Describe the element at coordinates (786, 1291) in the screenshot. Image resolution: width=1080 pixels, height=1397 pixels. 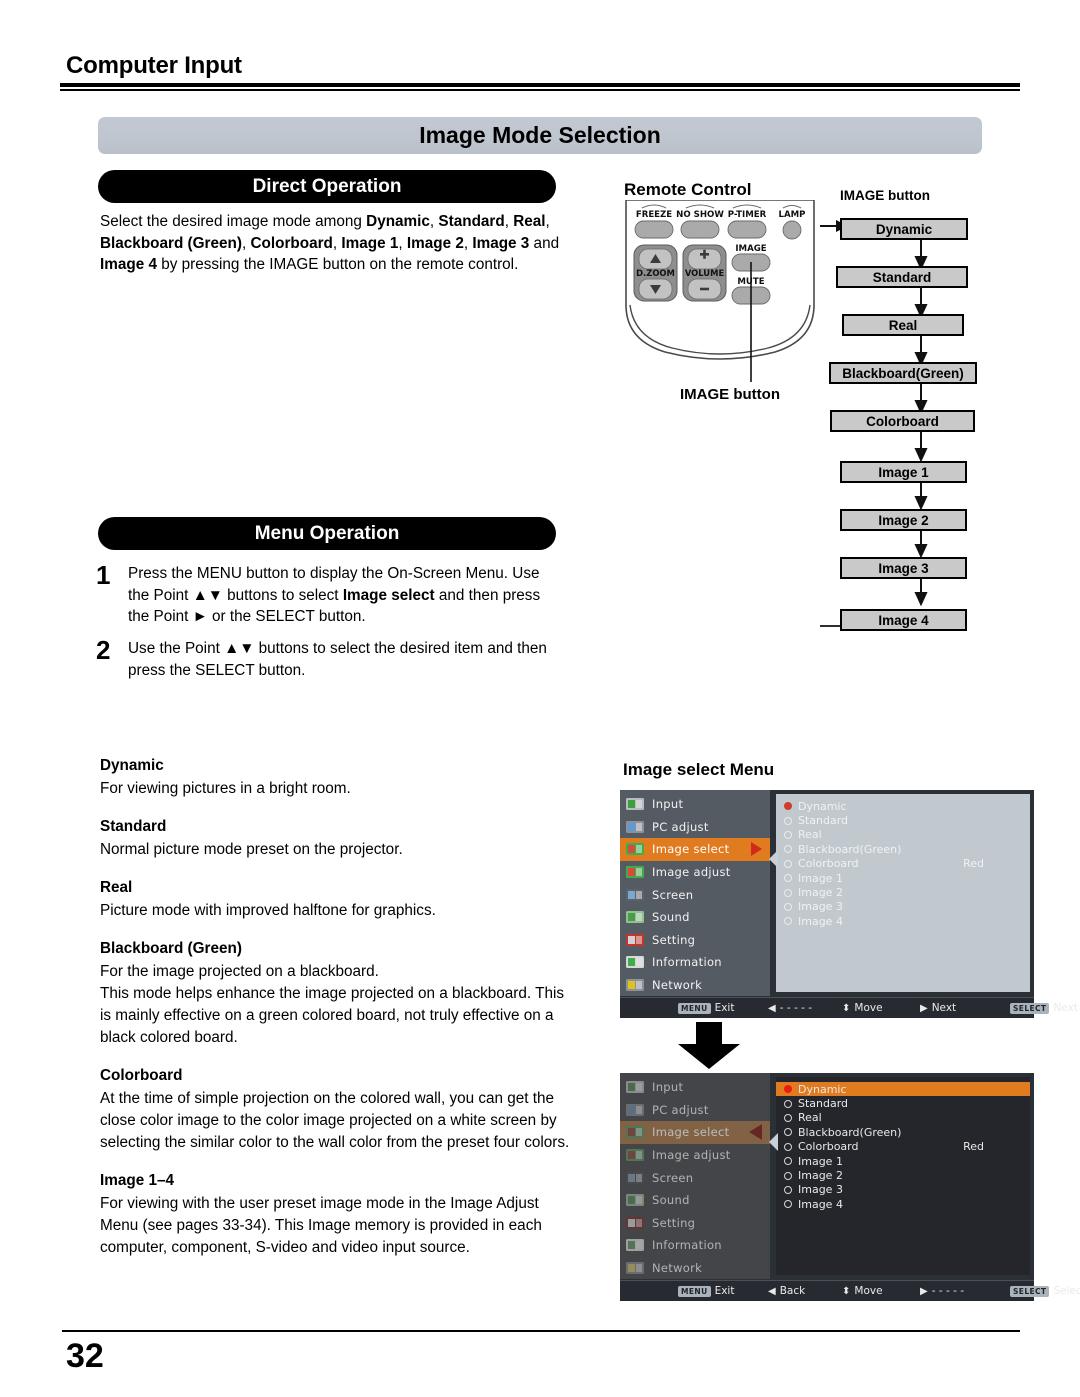
I see `osd-status-cell: ◀ Back` at that location.